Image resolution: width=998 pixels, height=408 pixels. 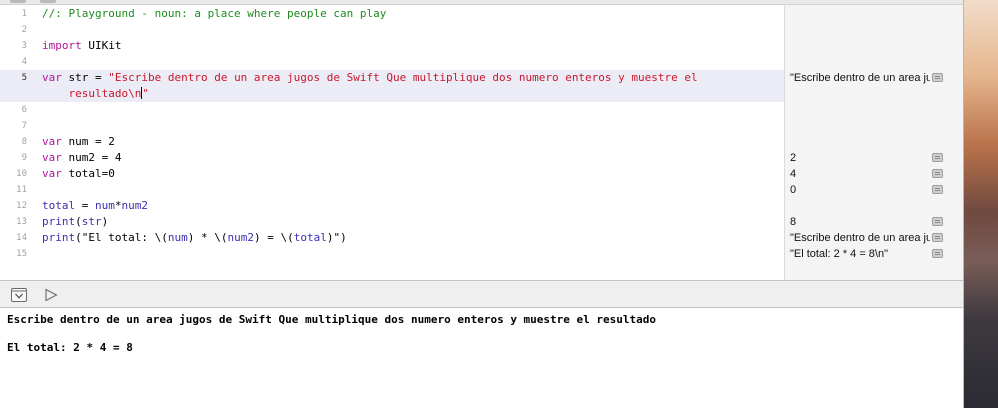 What do you see at coordinates (88, 141) in the screenshot?
I see `code-token: num = 2` at bounding box center [88, 141].